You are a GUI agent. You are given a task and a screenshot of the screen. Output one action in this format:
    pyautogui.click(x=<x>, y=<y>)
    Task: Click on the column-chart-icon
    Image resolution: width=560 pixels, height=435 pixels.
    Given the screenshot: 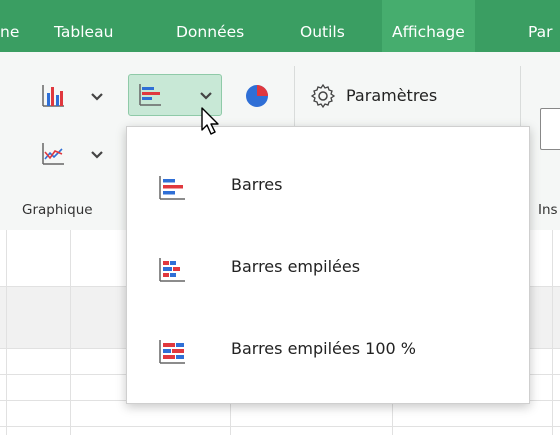 What is the action you would take?
    pyautogui.click(x=53, y=96)
    